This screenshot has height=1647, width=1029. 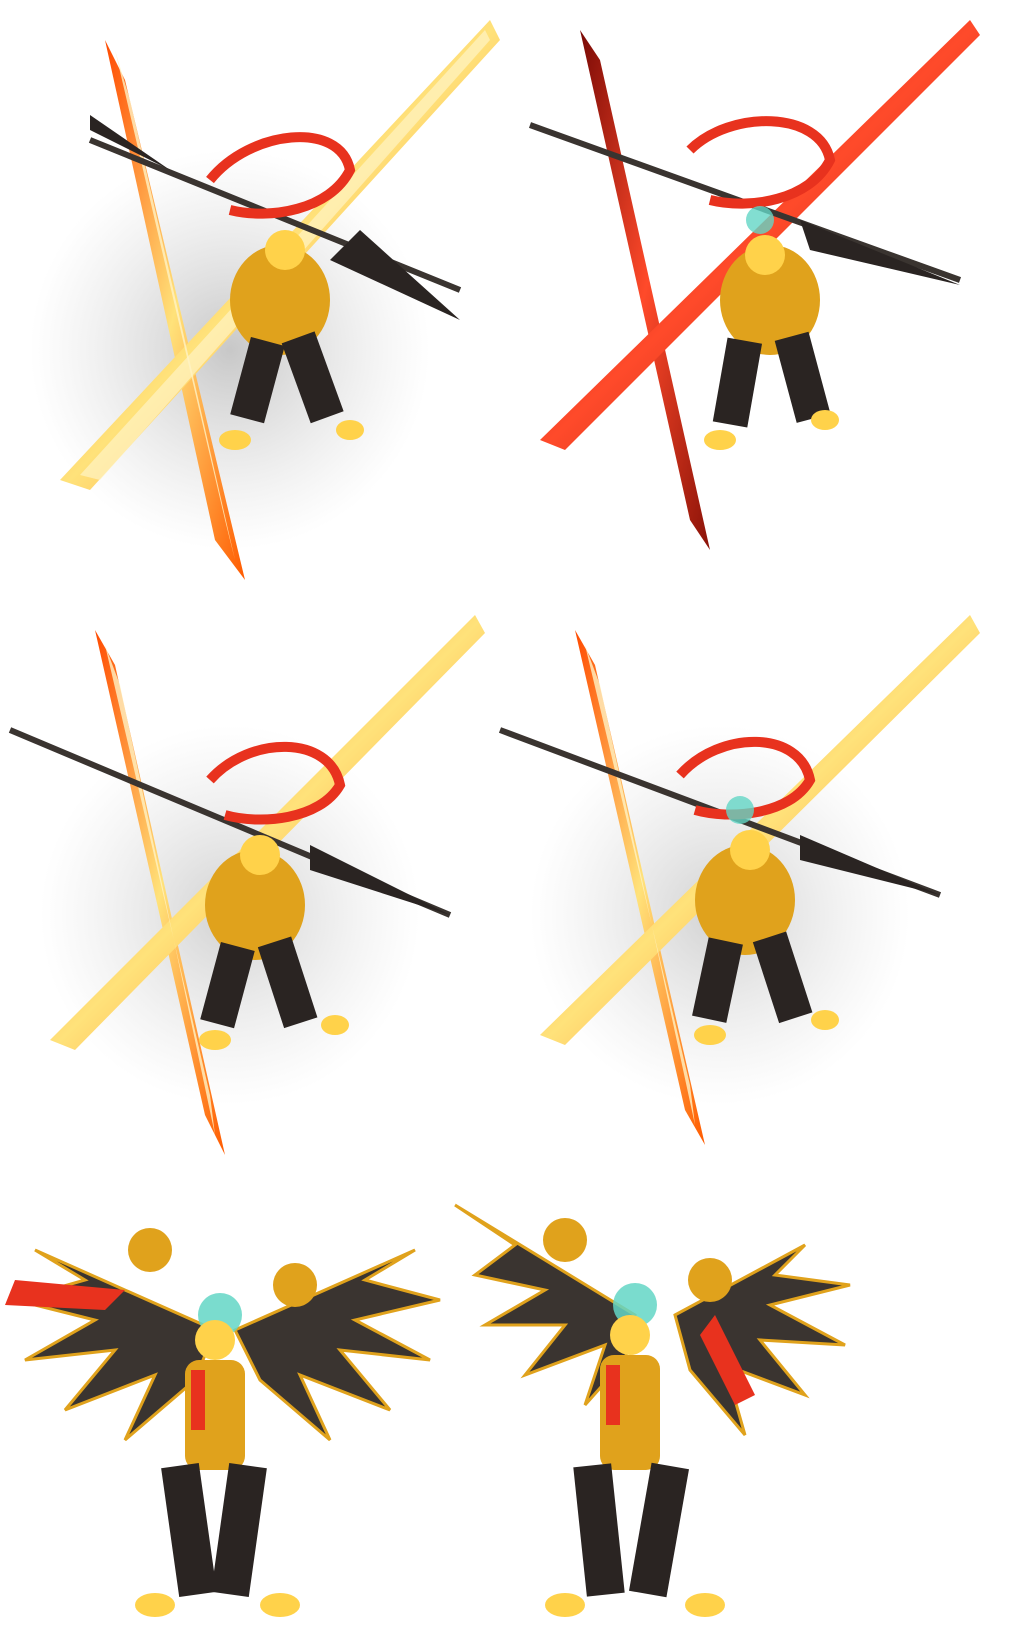 What do you see at coordinates (336, 1345) in the screenshot?
I see `right-wing` at bounding box center [336, 1345].